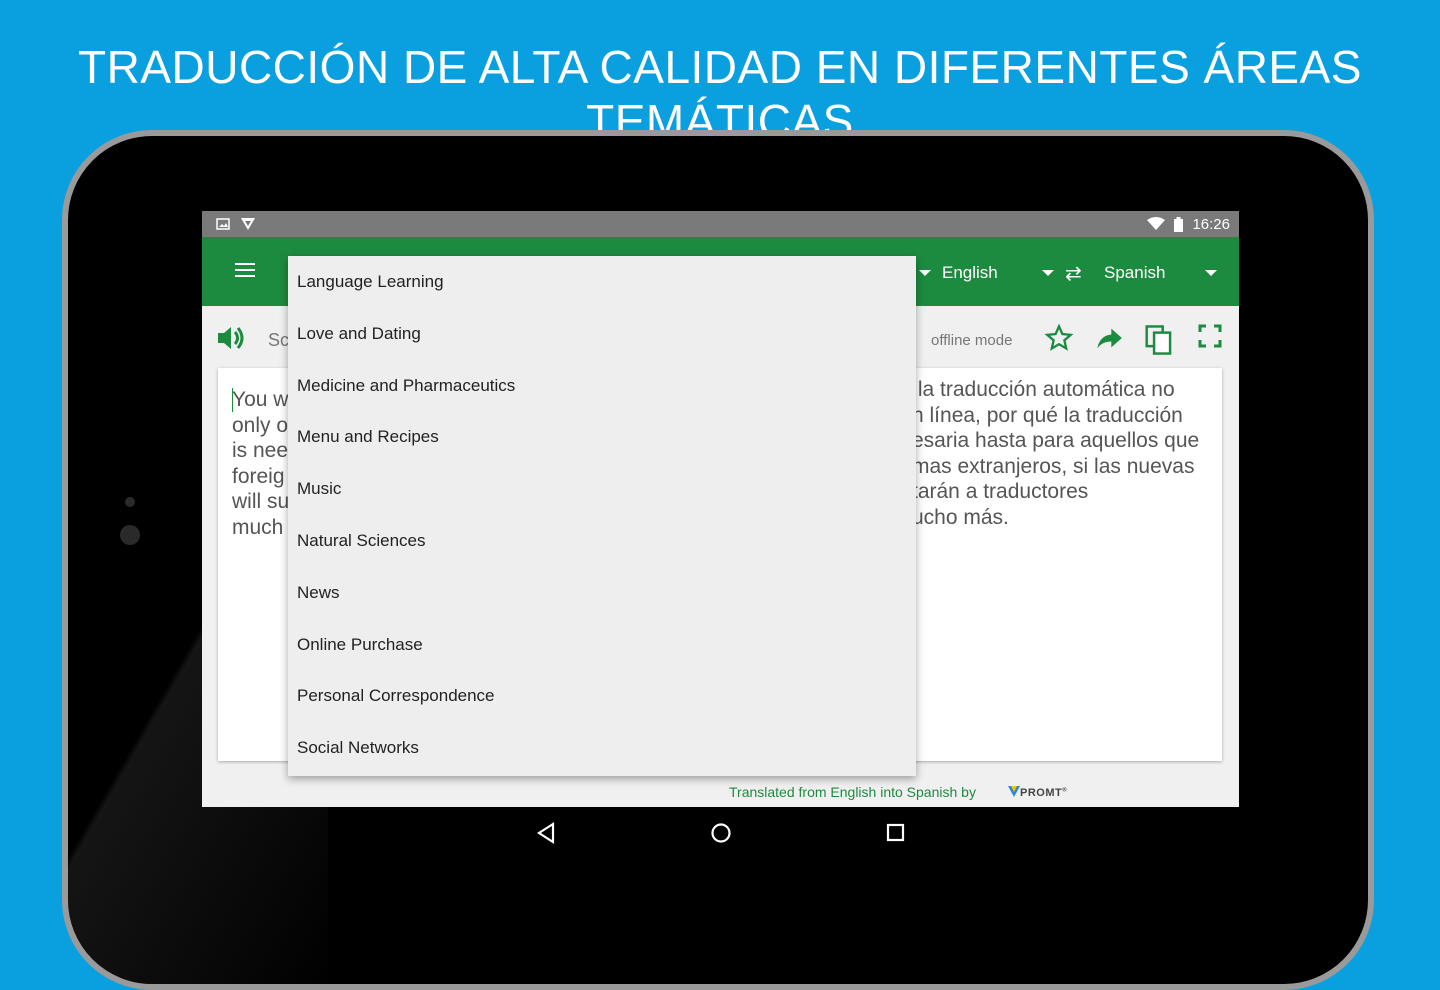 The image size is (1440, 990). I want to click on topic-item-social-networks: Social Networks, so click(602, 748).